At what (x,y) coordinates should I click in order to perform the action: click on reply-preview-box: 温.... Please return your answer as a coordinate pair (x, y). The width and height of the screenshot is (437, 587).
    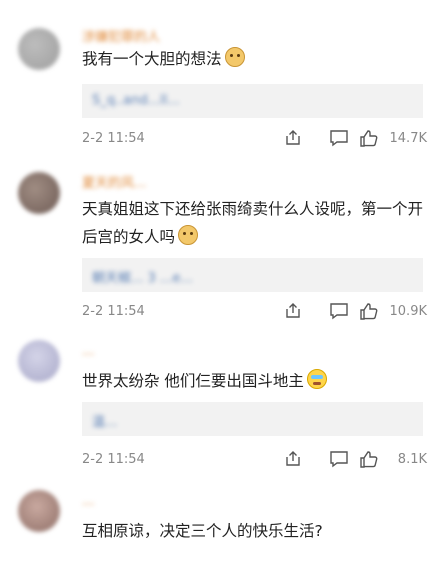
    Looking at the image, I should click on (252, 419).